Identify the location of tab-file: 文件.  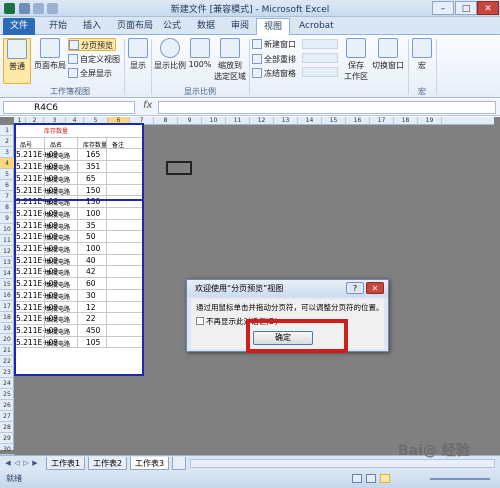
(19, 26).